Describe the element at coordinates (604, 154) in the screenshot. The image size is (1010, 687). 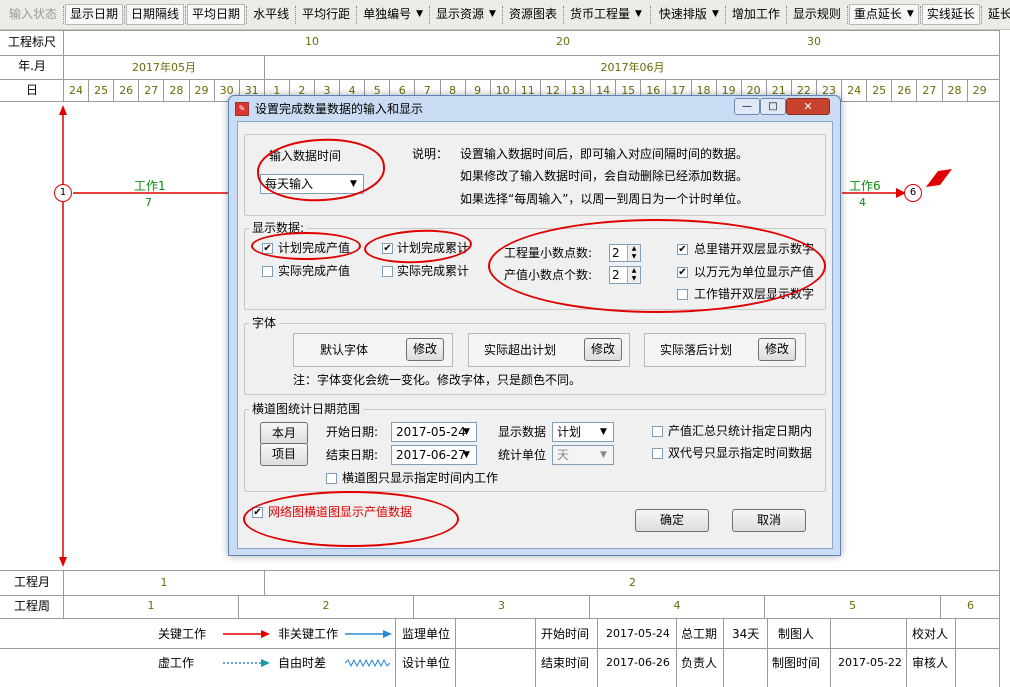
I see `note-line-1: 设置输入数据时间后，即可输入对应间隔时间的数据。` at that location.